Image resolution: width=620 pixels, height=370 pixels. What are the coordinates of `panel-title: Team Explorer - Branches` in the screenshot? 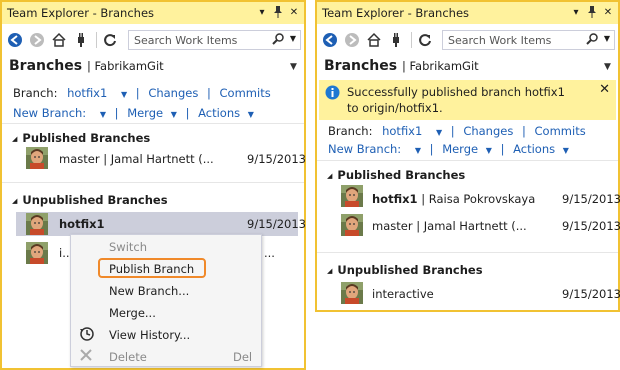 It's located at (396, 13).